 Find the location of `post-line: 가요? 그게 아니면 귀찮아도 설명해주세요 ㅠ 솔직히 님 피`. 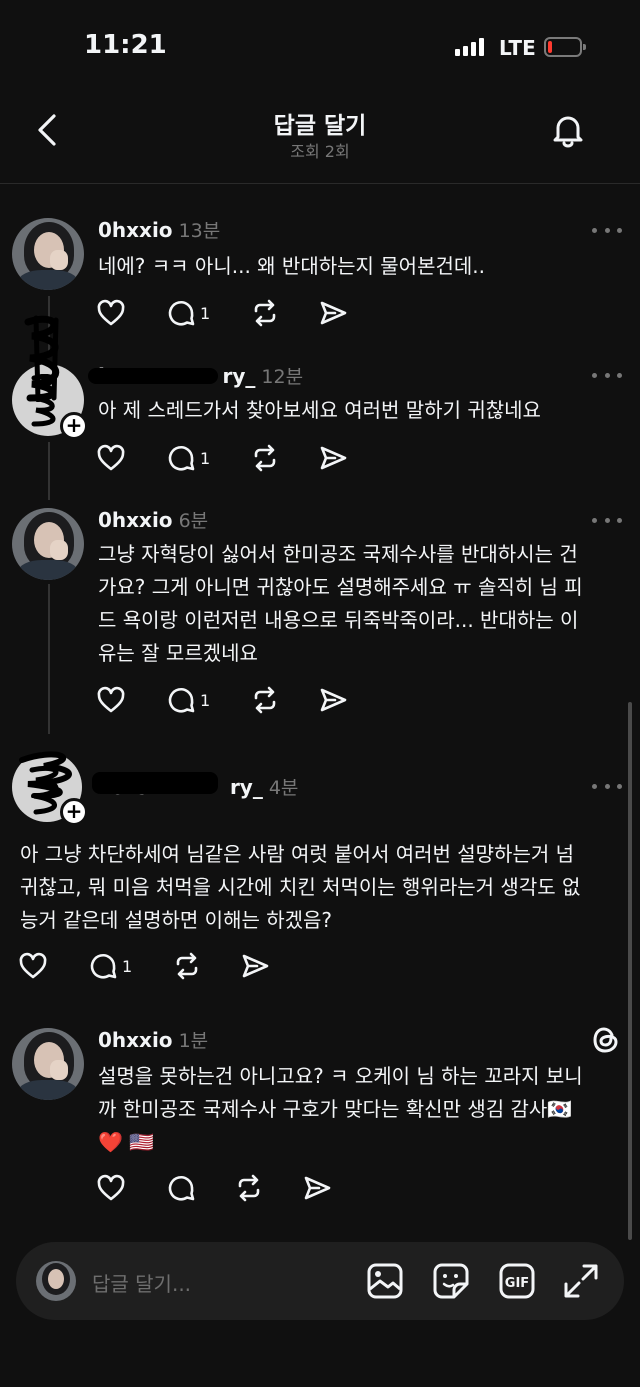

post-line: 가요? 그게 아니면 귀찮아도 설명해주세요 ㅠ 솔직히 님 피 is located at coordinates (340, 587).